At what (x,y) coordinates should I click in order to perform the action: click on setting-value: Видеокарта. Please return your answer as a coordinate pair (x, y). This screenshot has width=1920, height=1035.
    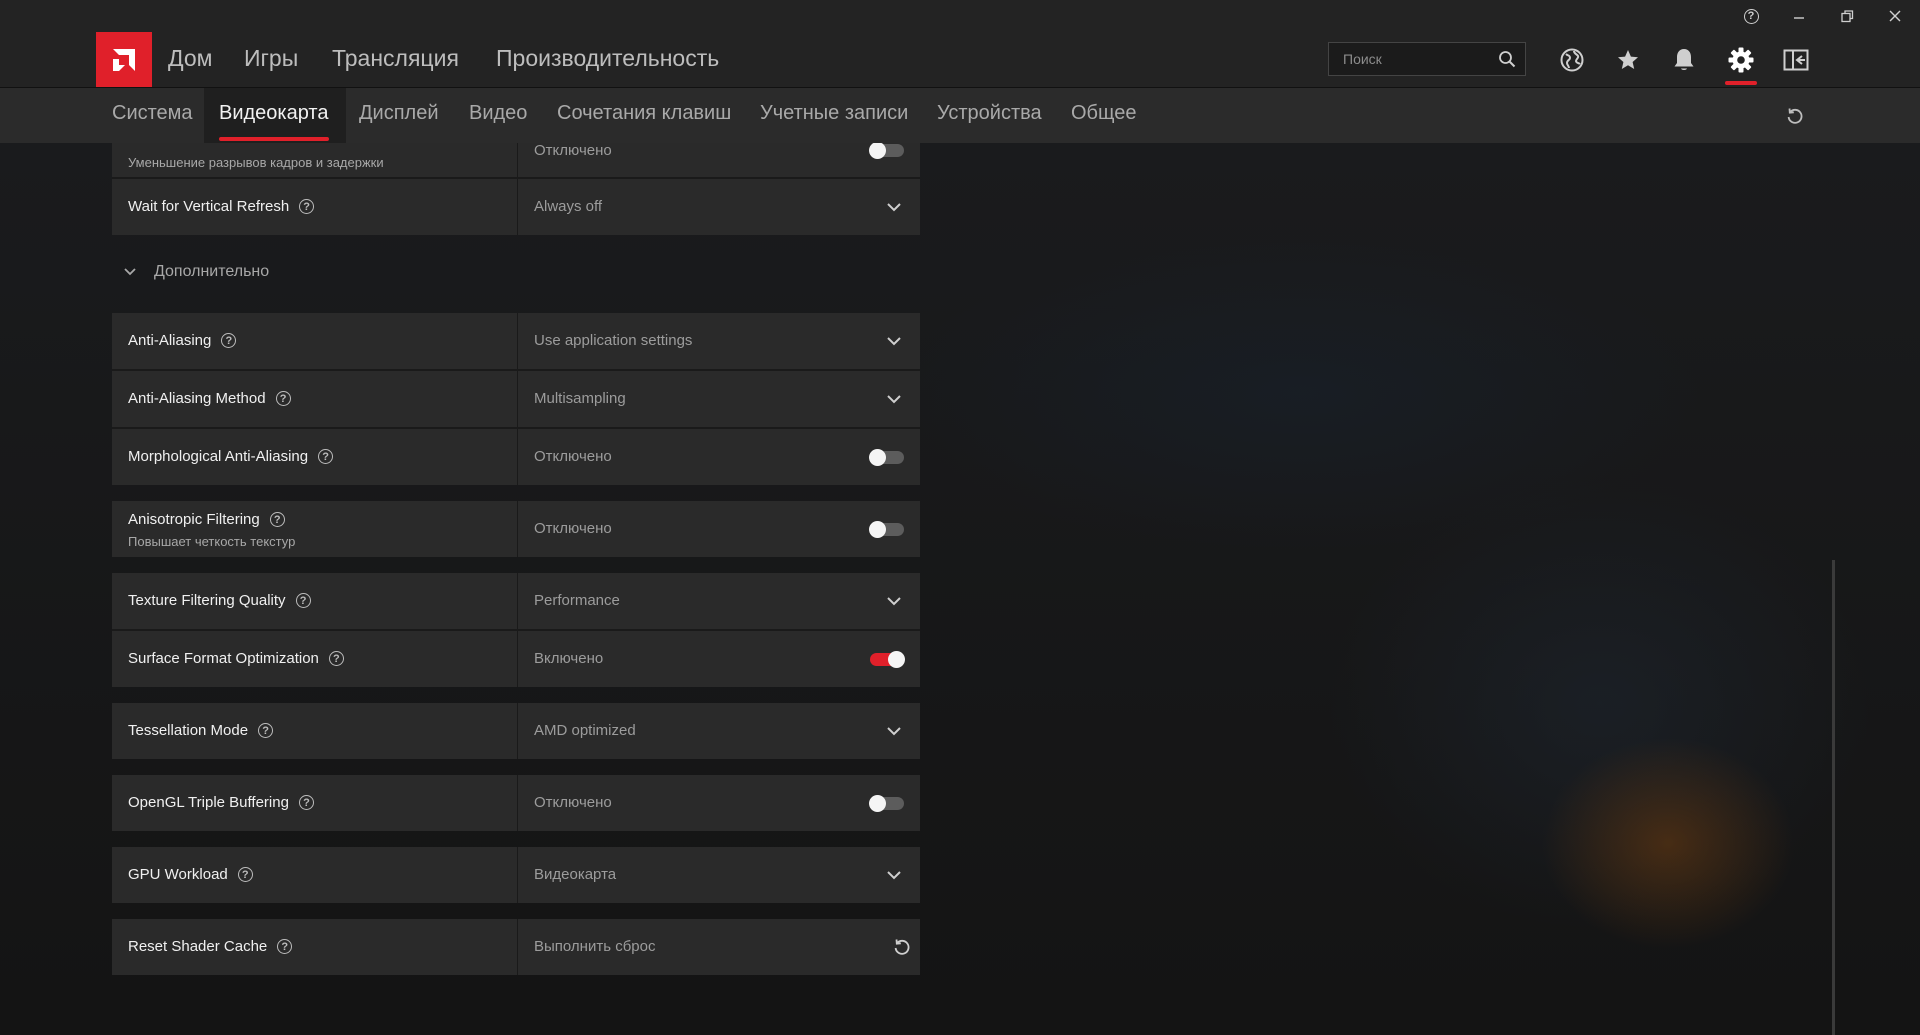
    Looking at the image, I should click on (575, 874).